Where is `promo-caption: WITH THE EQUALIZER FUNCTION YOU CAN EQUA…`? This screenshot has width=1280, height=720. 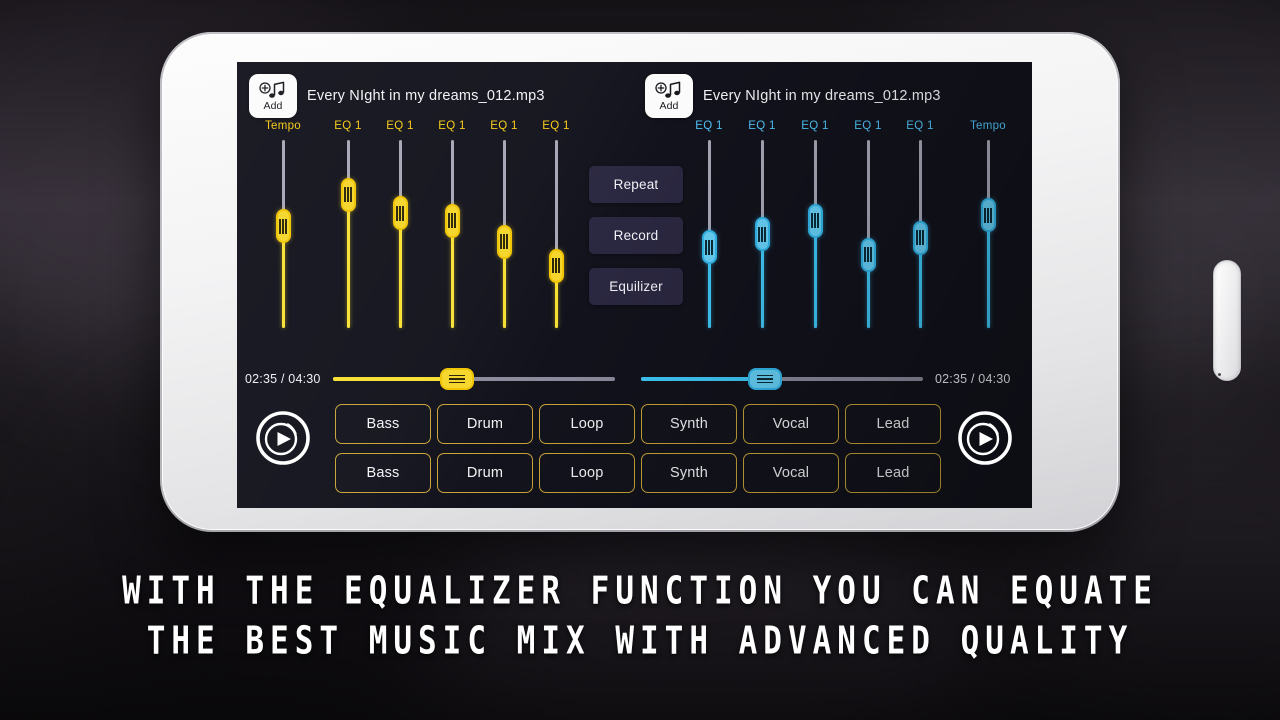
promo-caption: WITH THE EQUALIZER FUNCTION YOU CAN EQUA… is located at coordinates (640, 616).